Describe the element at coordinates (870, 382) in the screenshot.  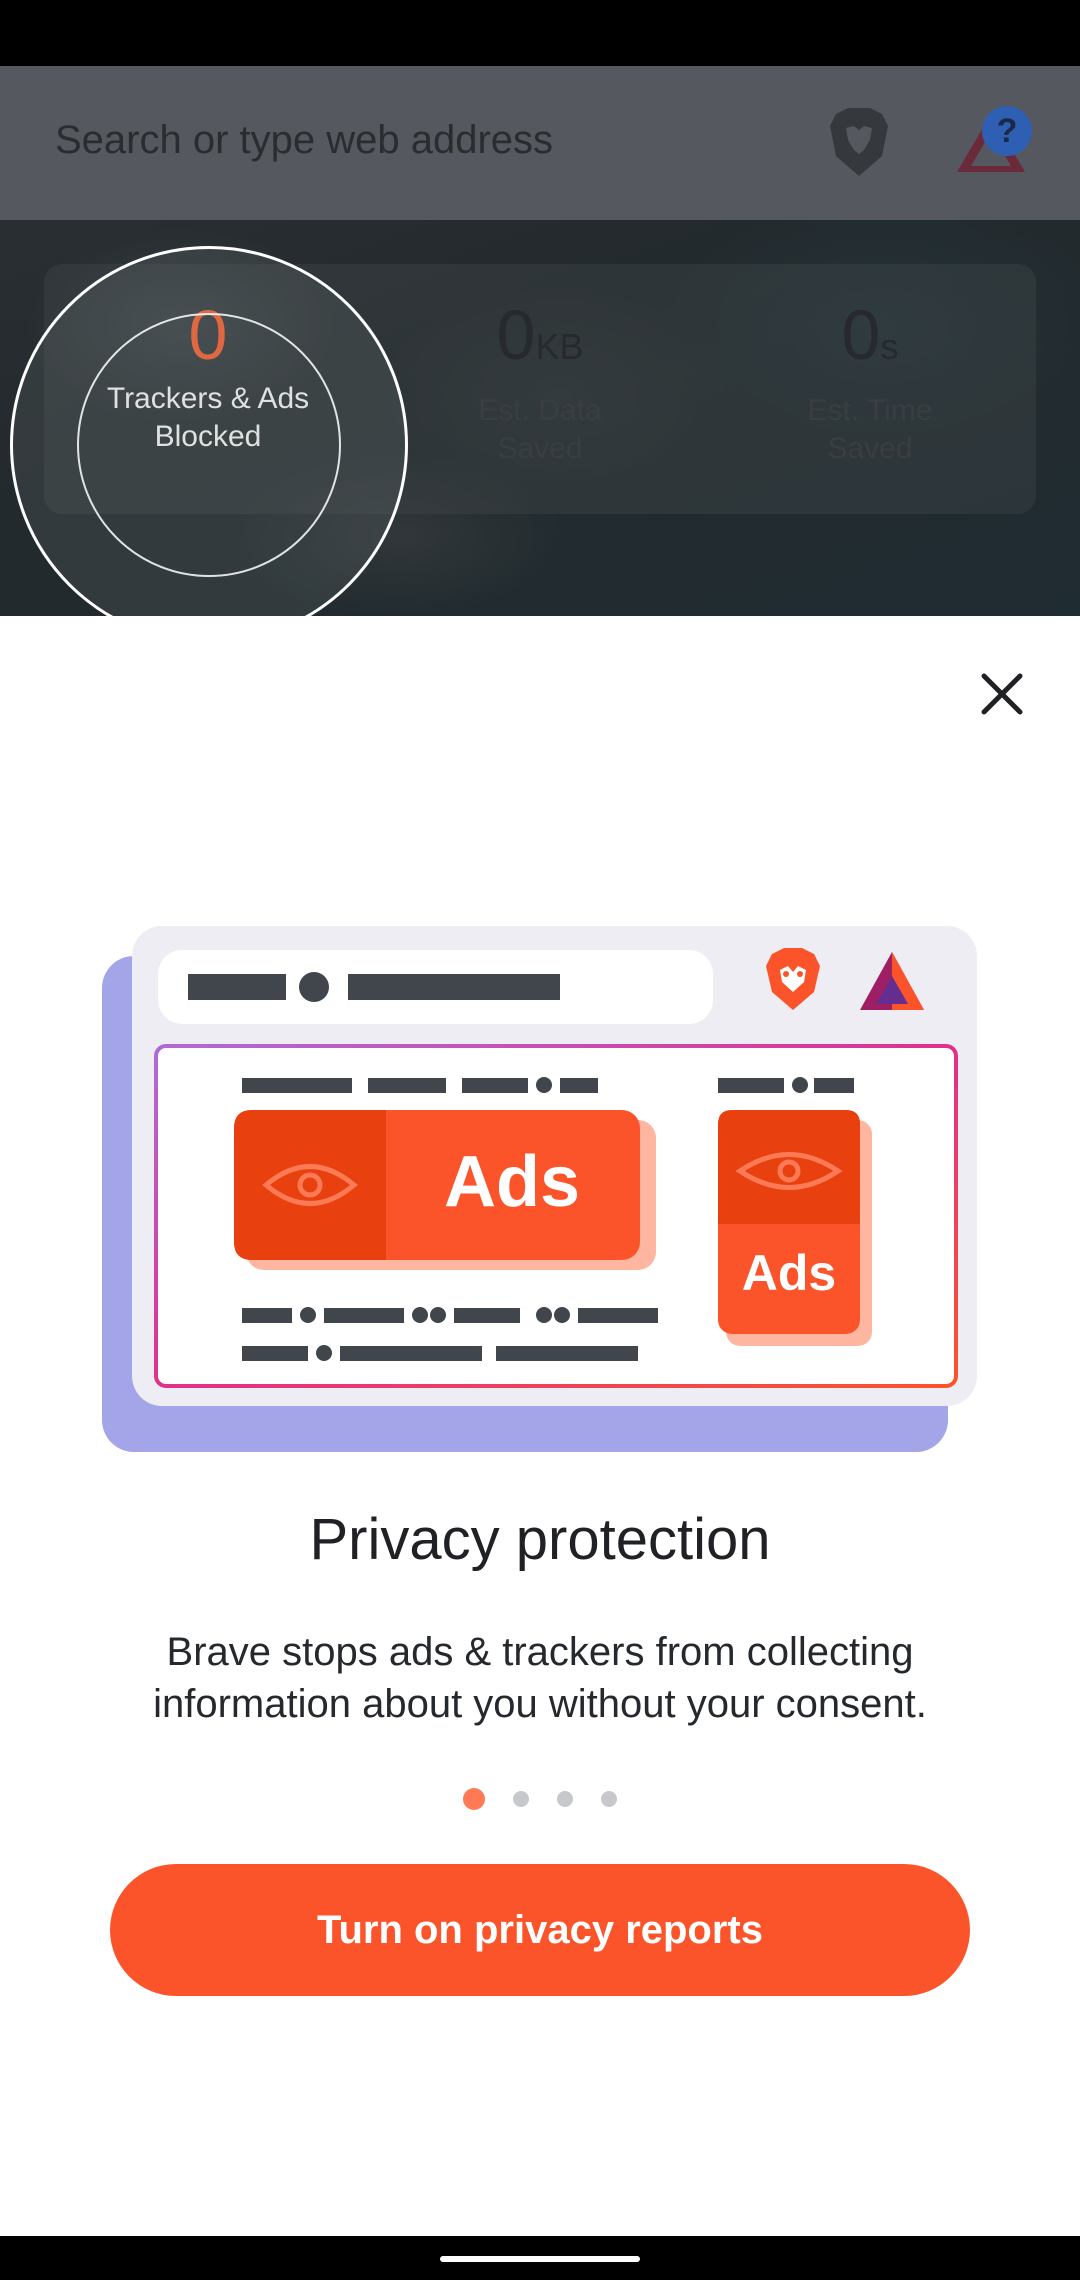
I see `time-saved-stat: 0s Est. Time Saved` at that location.